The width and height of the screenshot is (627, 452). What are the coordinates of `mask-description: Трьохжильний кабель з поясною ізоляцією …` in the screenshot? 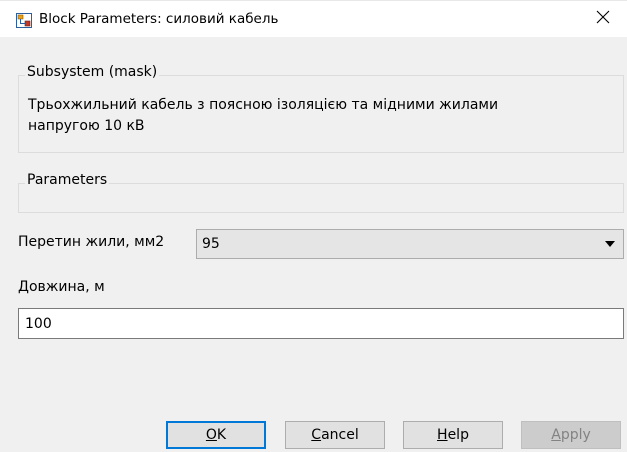 It's located at (318, 116).